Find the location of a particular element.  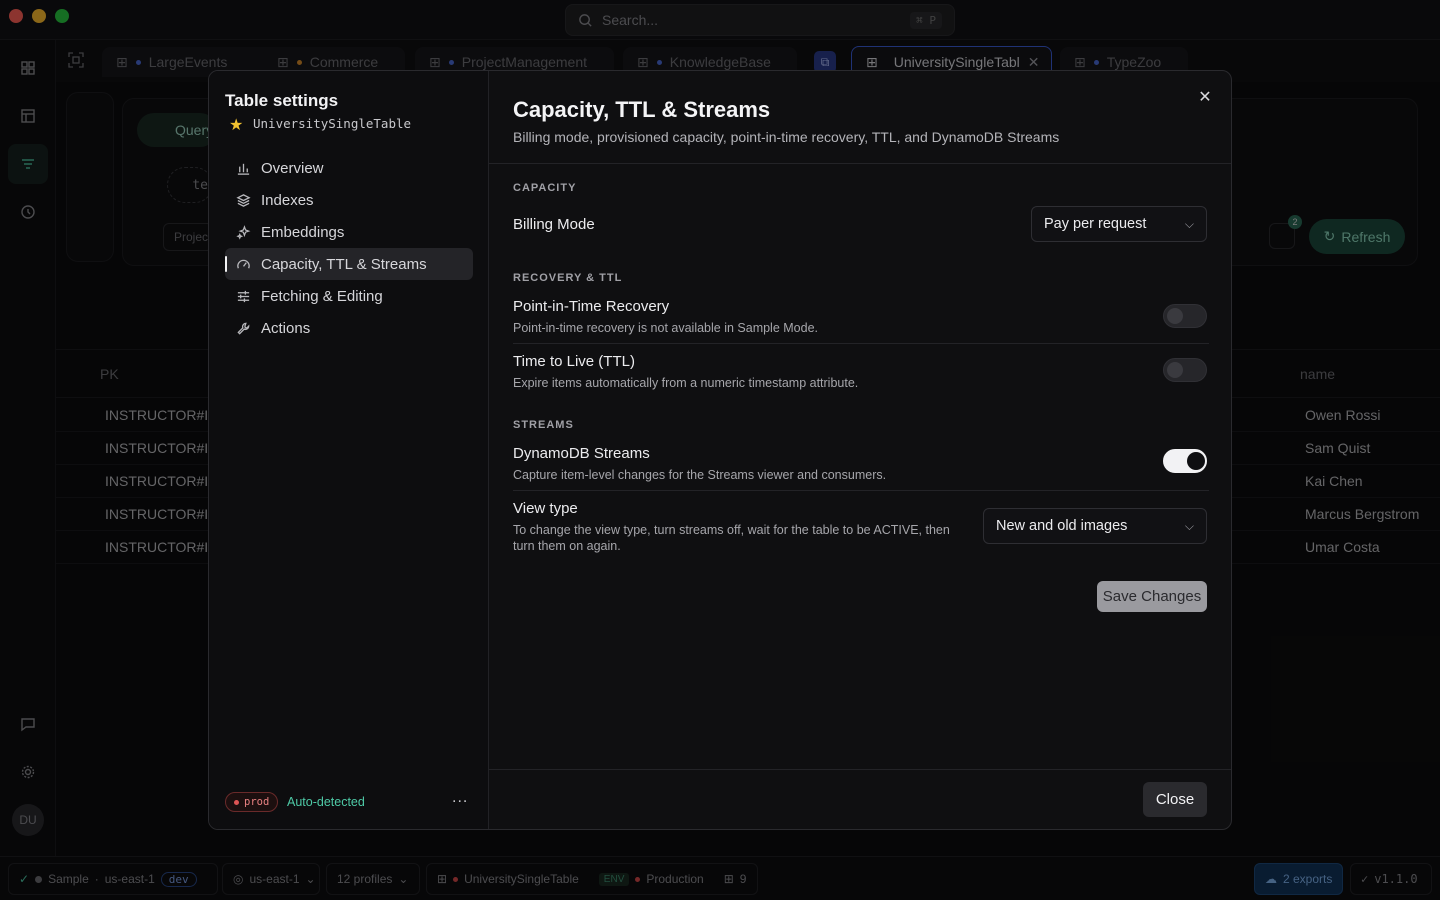

prod-dot is located at coordinates (236, 802).